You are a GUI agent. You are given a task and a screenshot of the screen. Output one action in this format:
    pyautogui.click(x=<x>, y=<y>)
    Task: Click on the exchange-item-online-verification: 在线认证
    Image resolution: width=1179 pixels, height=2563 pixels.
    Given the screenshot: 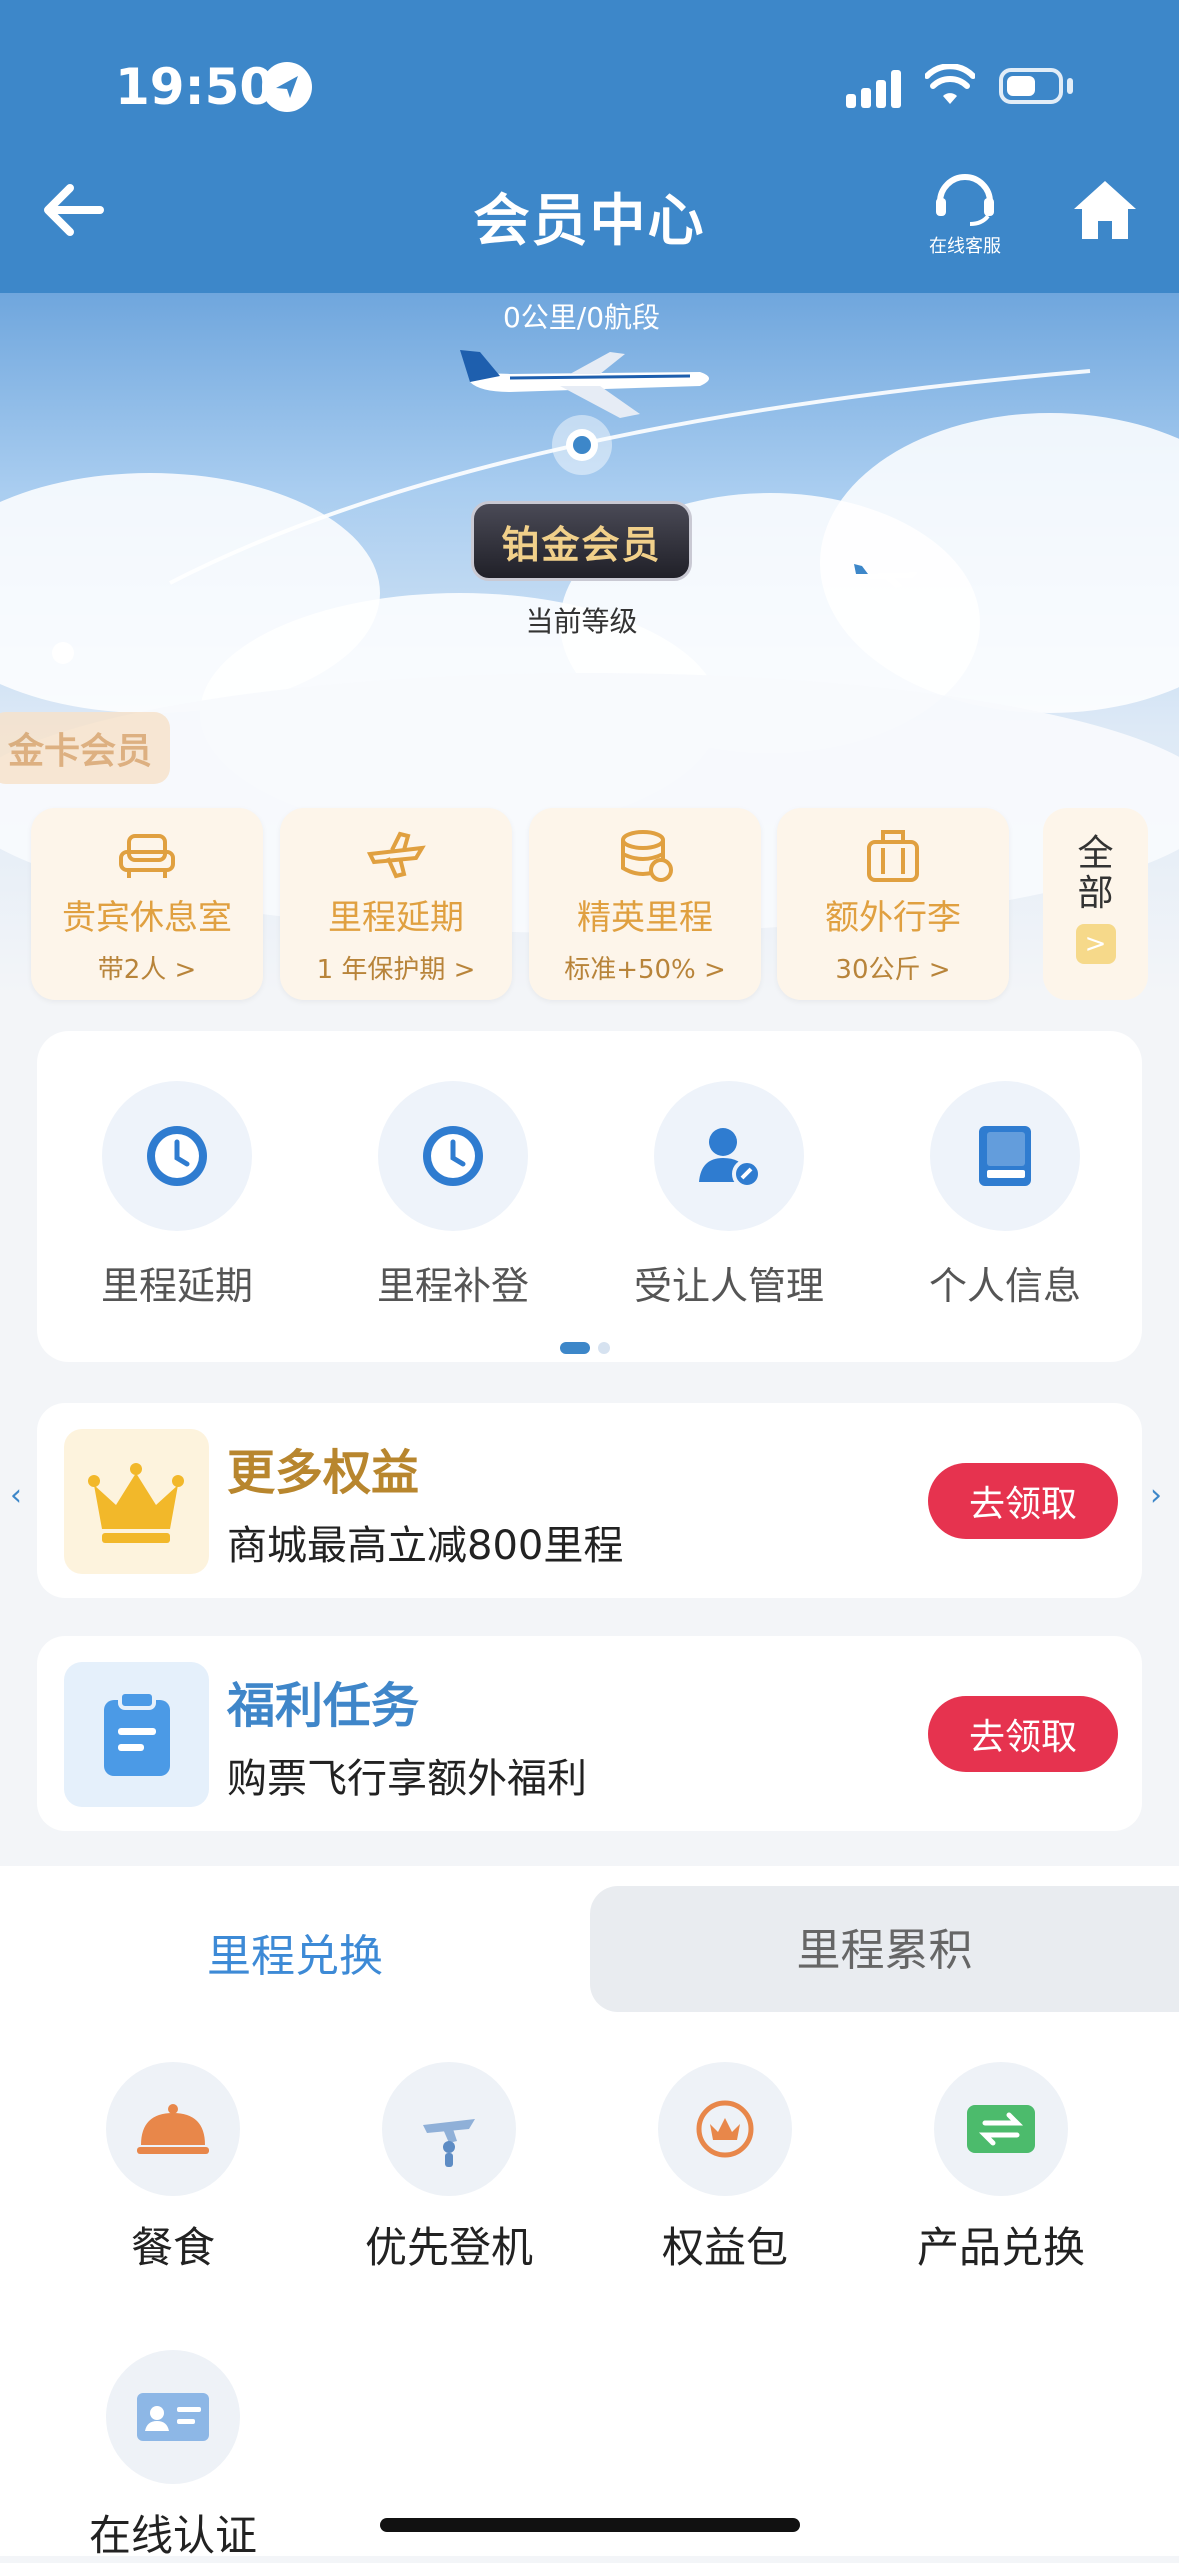 What is the action you would take?
    pyautogui.click(x=173, y=2456)
    